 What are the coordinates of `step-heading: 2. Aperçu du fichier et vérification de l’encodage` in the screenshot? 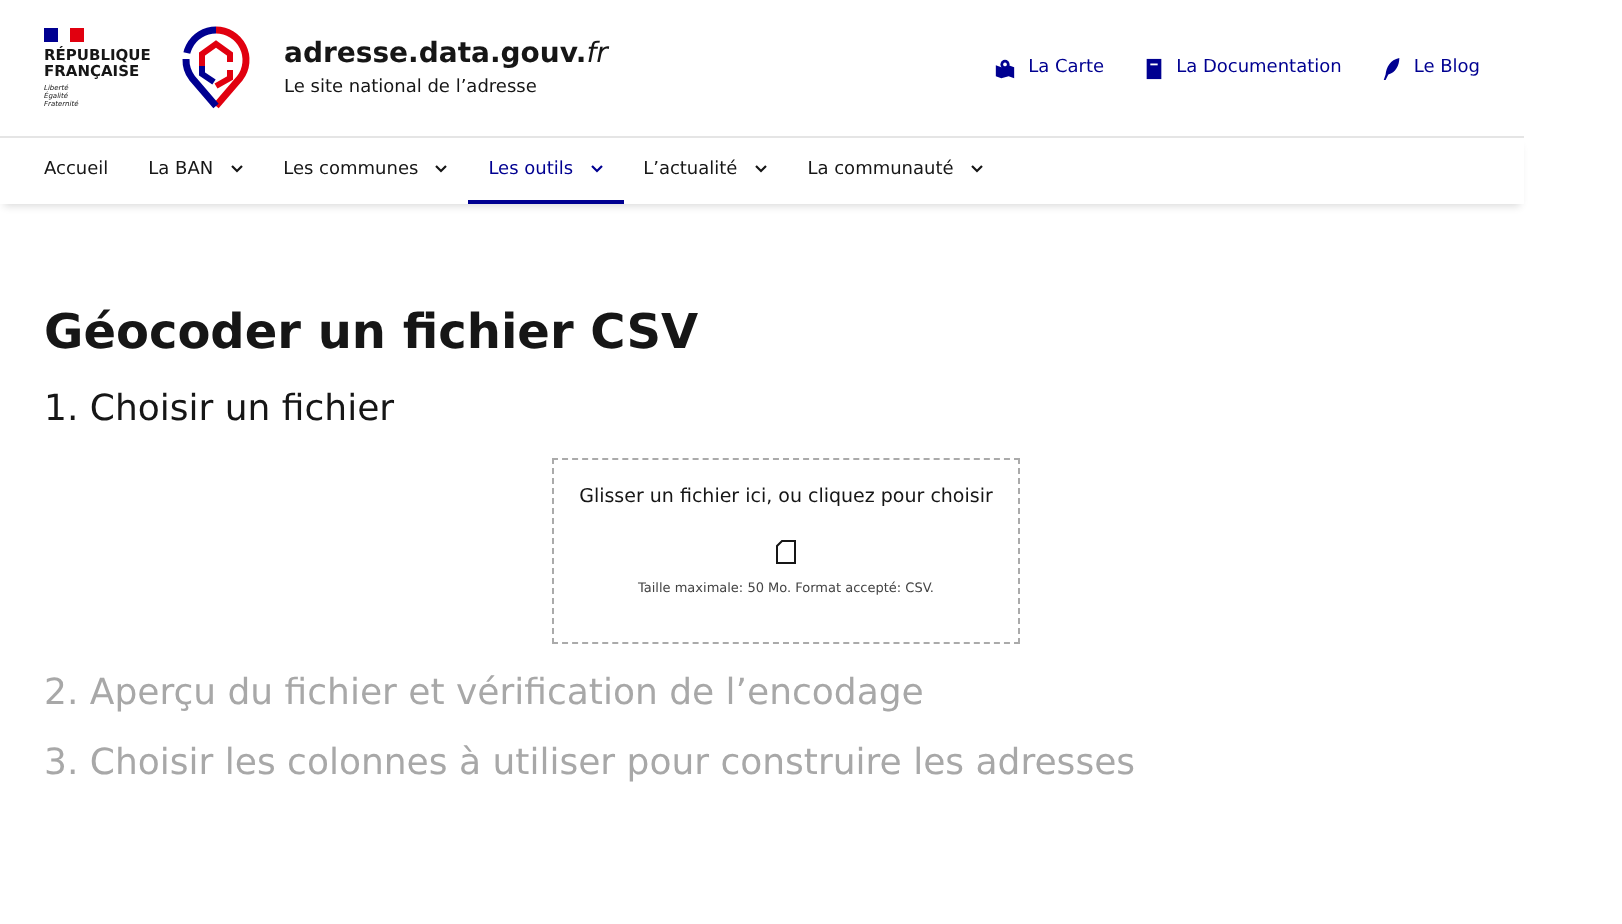 It's located at (485, 693).